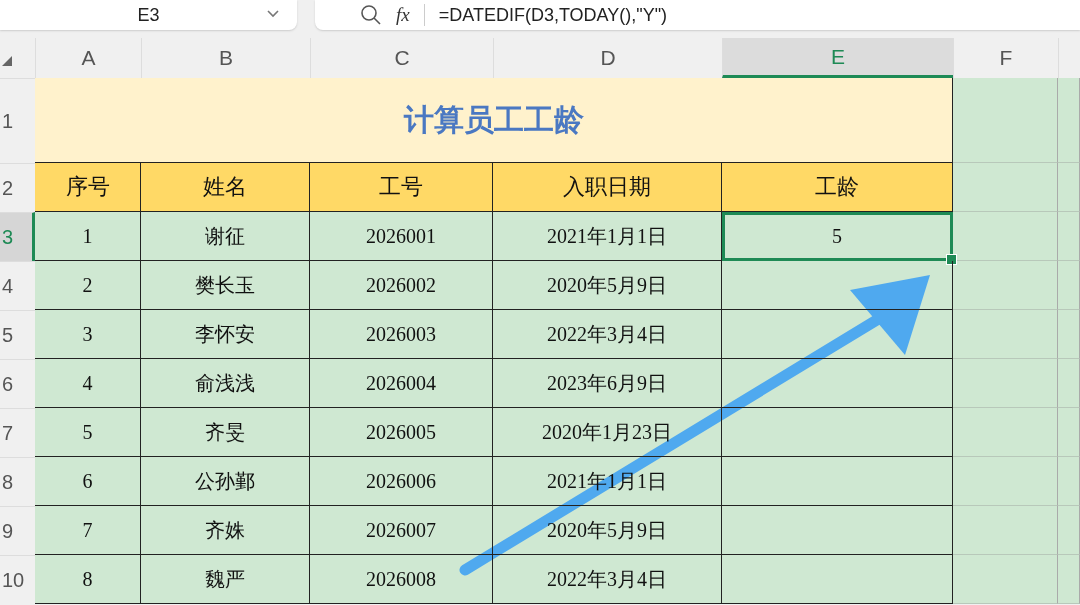 The height and width of the screenshot is (605, 1080). I want to click on table-cell: 李怀安, so click(225, 334).